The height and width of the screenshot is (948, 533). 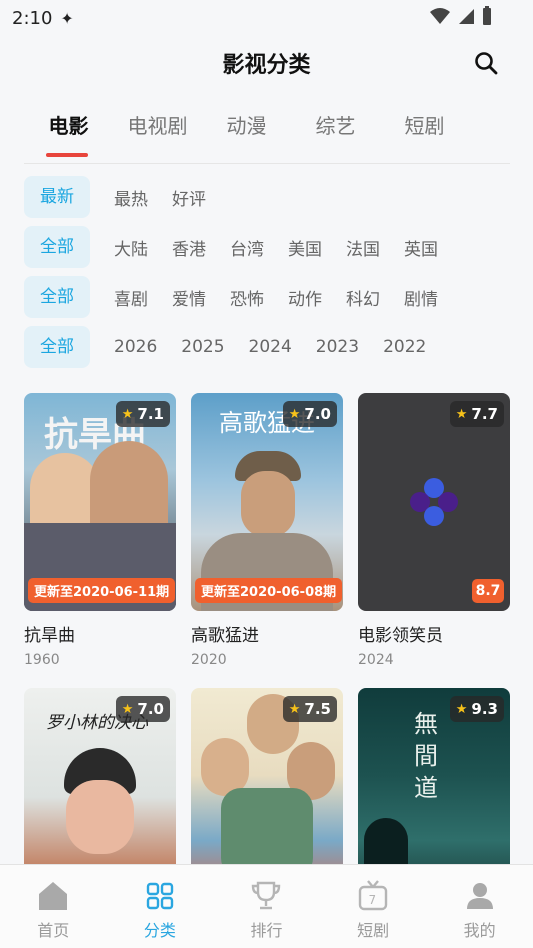 What do you see at coordinates (246, 126) in the screenshot?
I see `tab-label: 动漫` at bounding box center [246, 126].